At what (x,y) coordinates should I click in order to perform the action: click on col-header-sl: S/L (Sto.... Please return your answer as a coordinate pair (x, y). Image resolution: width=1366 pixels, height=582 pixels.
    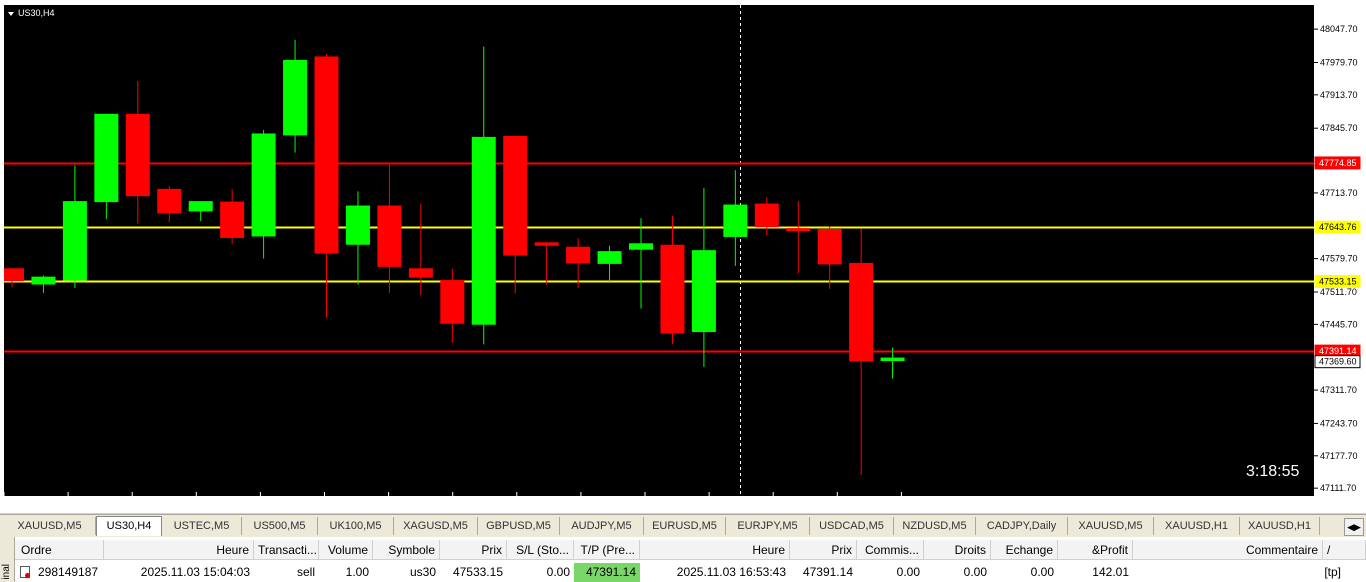
    Looking at the image, I should click on (540, 550).